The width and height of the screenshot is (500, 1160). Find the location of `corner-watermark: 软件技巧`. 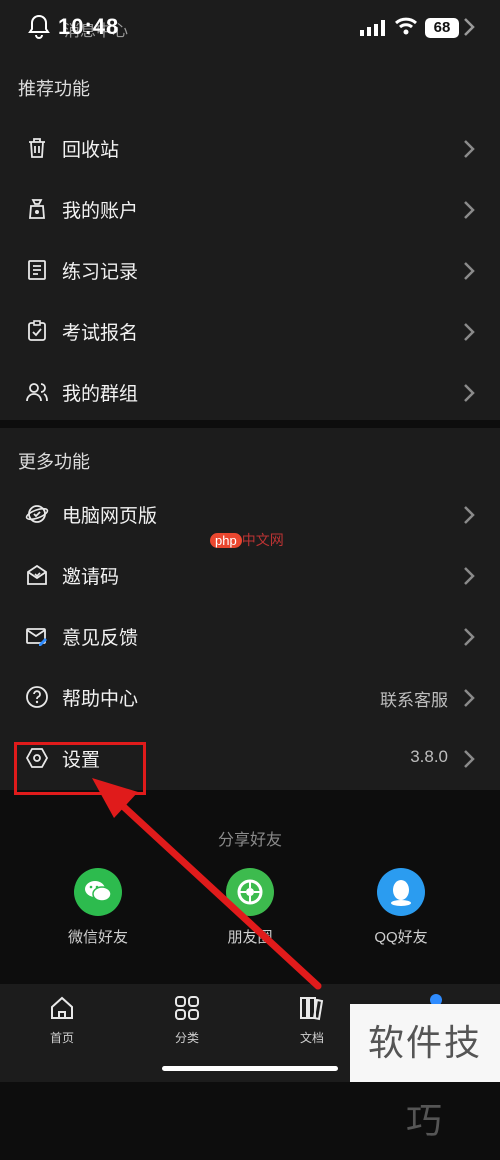

corner-watermark: 软件技巧 is located at coordinates (425, 1072).